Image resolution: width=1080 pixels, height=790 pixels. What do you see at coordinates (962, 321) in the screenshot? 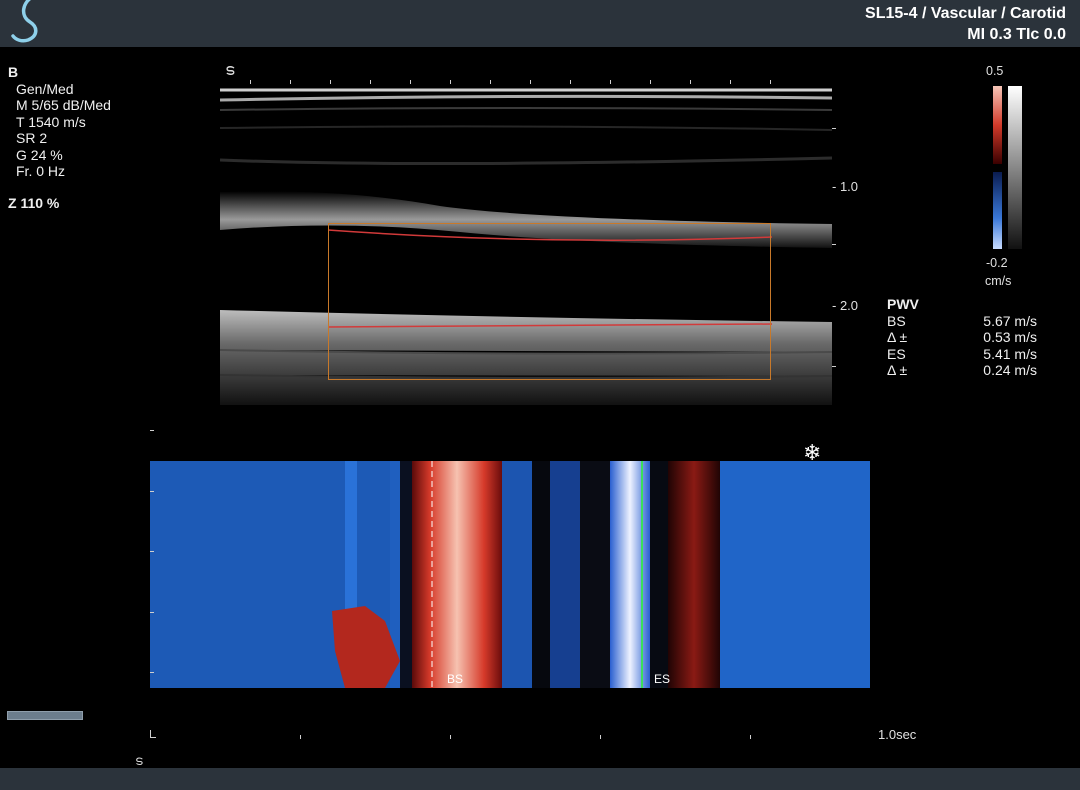
I see `pwv-row: BS 5.67 m/s` at bounding box center [962, 321].